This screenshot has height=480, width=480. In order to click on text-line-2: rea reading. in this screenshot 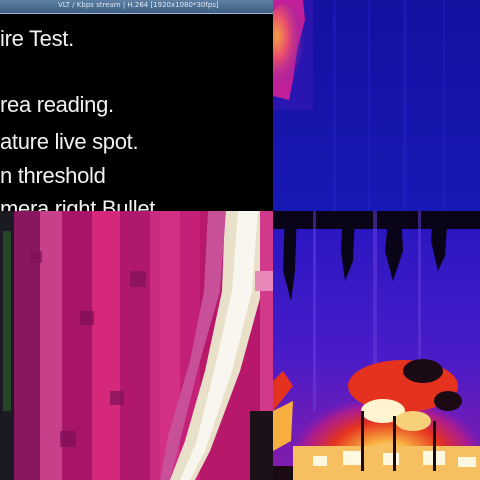, I will do `click(57, 104)`.